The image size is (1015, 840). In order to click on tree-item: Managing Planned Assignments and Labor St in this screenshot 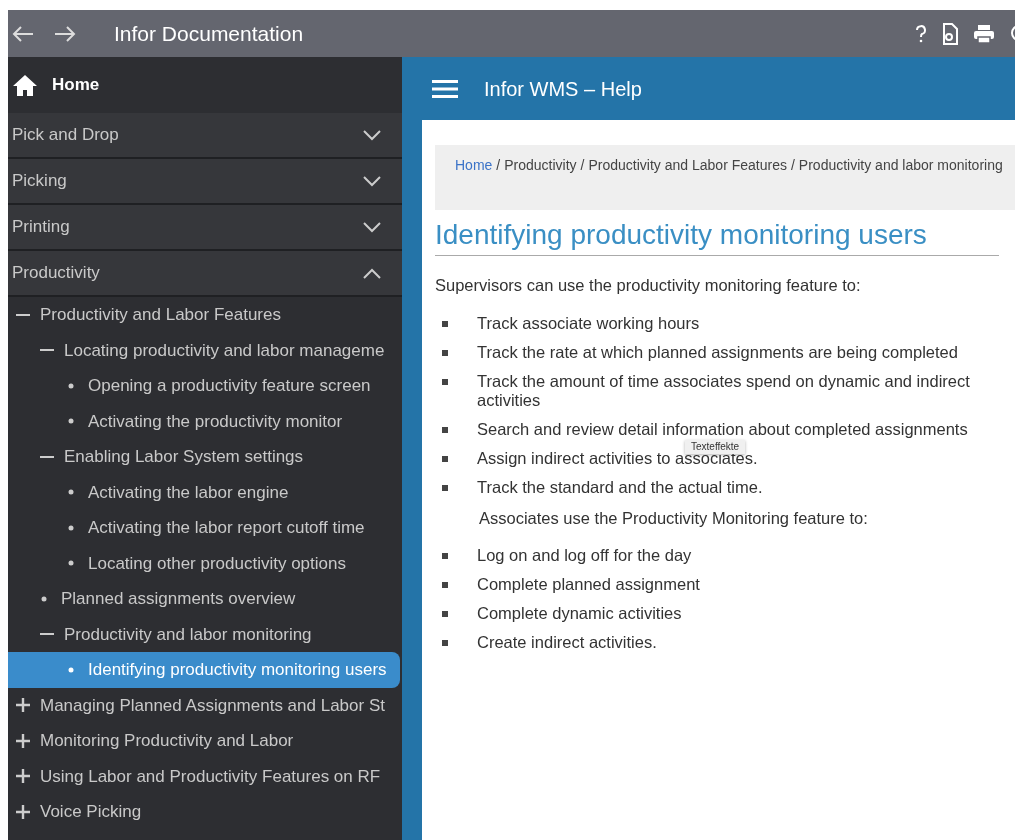, I will do `click(204, 705)`.